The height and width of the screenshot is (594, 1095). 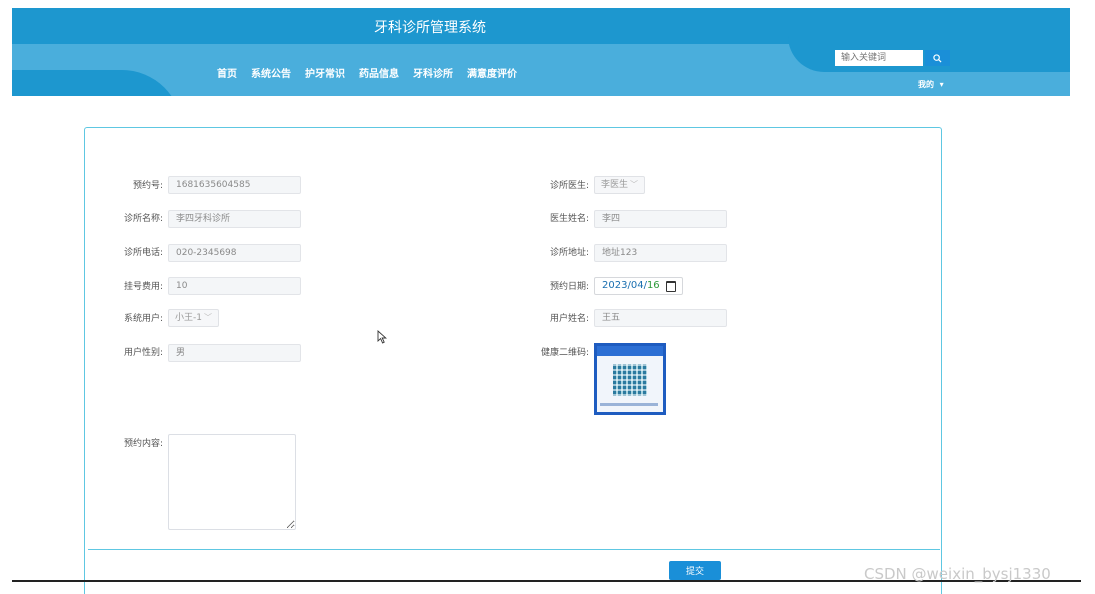 What do you see at coordinates (147, 186) in the screenshot?
I see `booking-no-label: 预约号:` at bounding box center [147, 186].